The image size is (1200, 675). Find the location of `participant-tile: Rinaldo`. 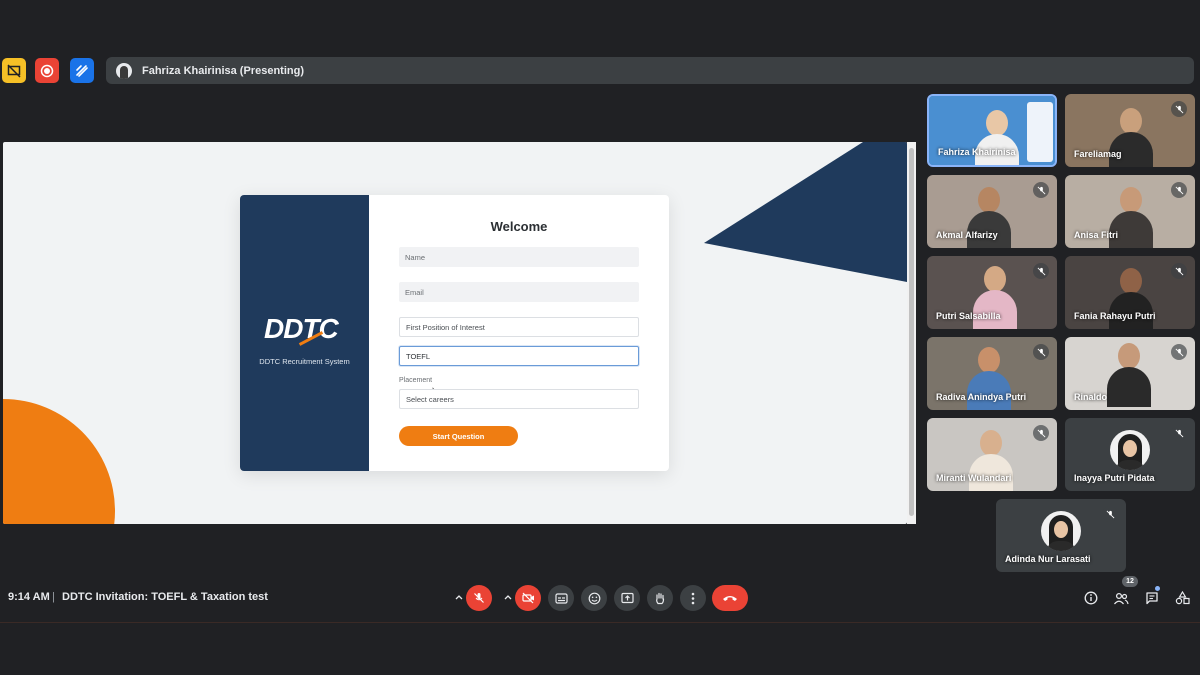

participant-tile: Rinaldo is located at coordinates (1130, 373).